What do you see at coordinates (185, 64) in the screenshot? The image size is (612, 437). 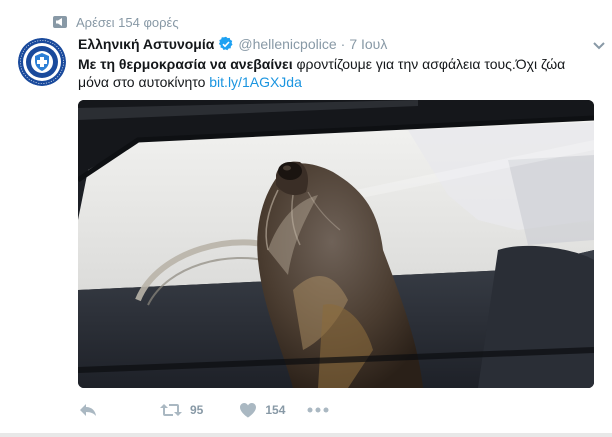 I see `tweet-text-strong: Με τη θερμοκρασία να ανεβαίνει` at bounding box center [185, 64].